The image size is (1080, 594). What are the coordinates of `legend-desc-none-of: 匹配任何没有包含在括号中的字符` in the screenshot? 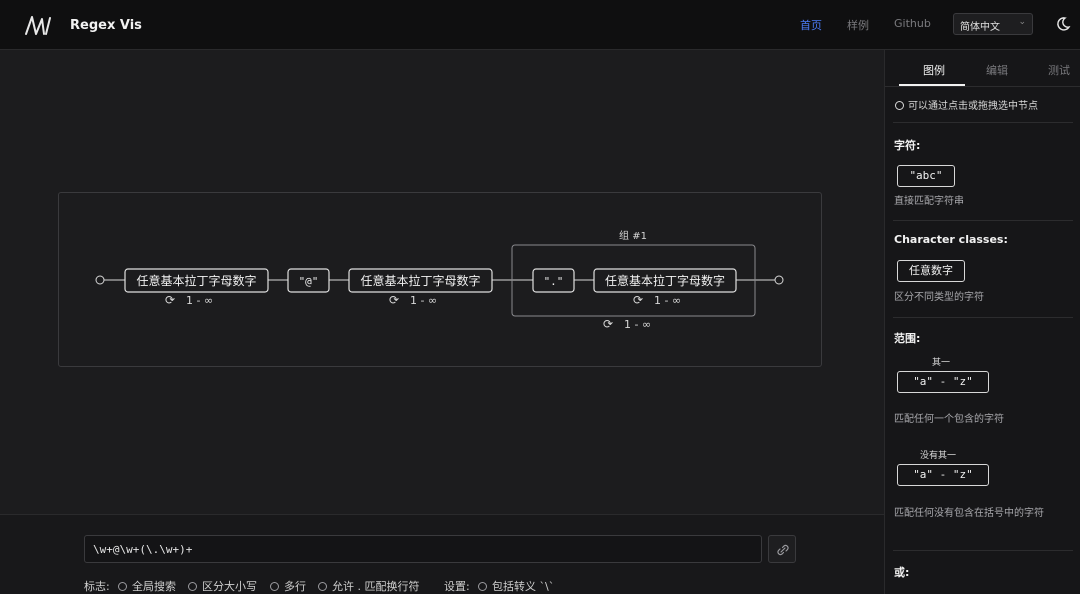 It's located at (969, 513).